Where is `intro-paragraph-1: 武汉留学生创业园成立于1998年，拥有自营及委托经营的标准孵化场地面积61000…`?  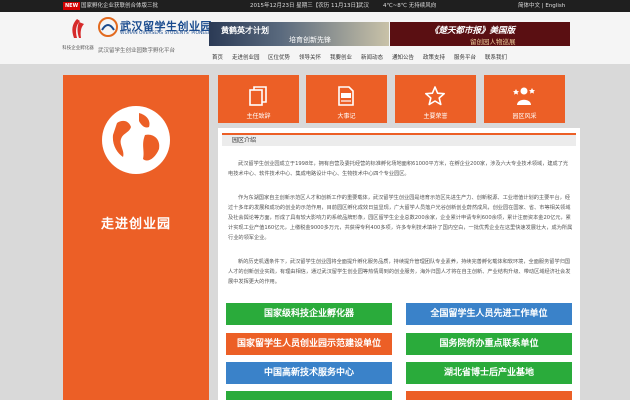
intro-paragraph-1: 武汉留学生创业园成立于1998年，拥有自营及委托经营的标准孵化场地面积61000… is located at coordinates (398, 169).